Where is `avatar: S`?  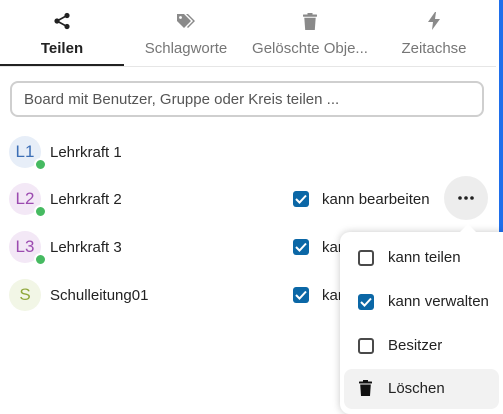
avatar: S is located at coordinates (25, 295).